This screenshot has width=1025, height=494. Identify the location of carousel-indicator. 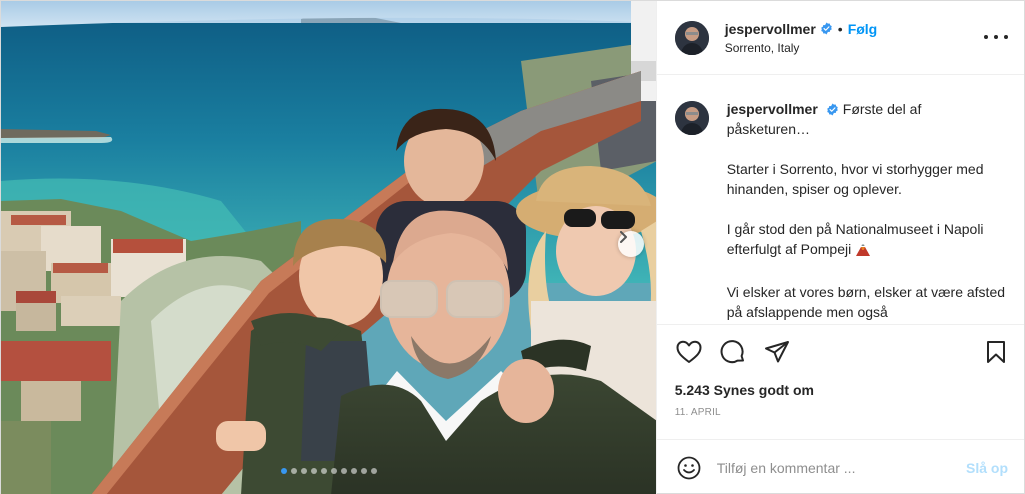
(328, 471).